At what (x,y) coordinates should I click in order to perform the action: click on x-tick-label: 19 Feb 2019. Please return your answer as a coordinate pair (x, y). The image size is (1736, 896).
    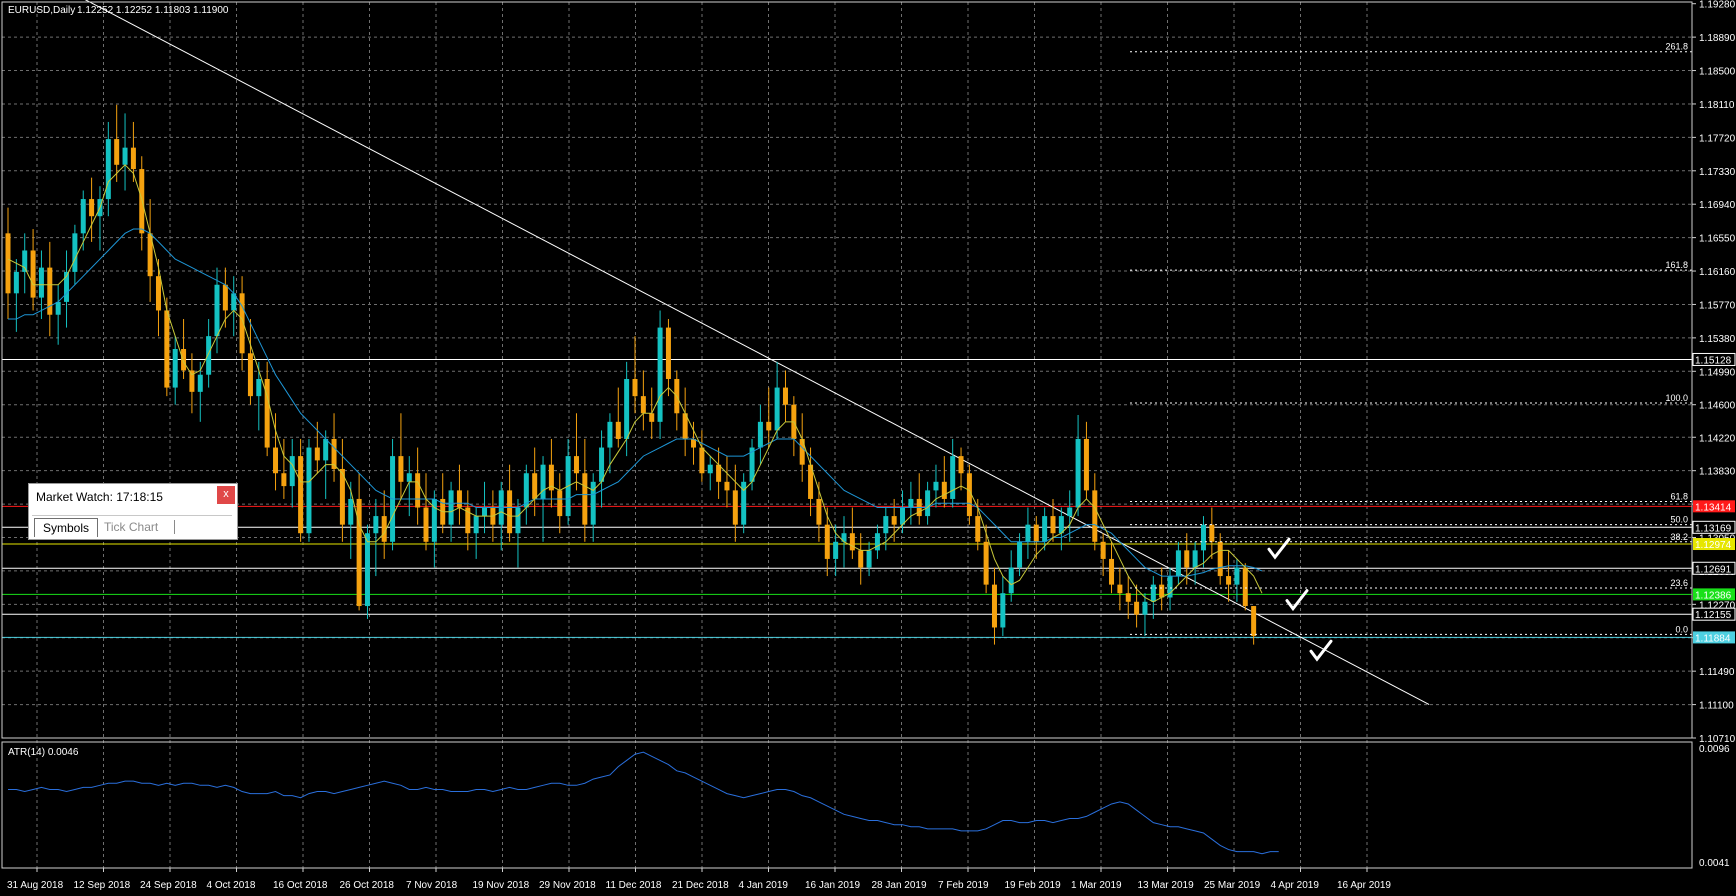
    Looking at the image, I should click on (1033, 885).